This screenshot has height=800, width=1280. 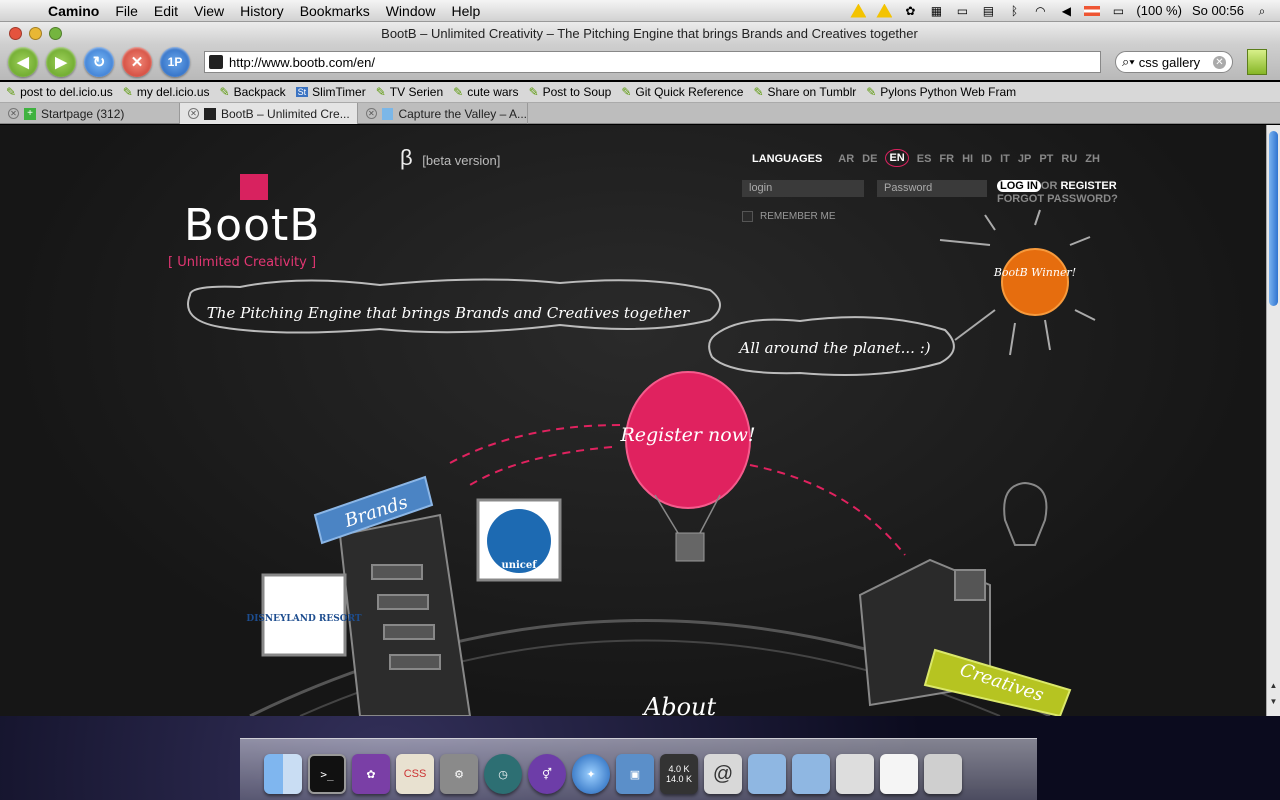 What do you see at coordinates (262, 11) in the screenshot?
I see `menu-history: History` at bounding box center [262, 11].